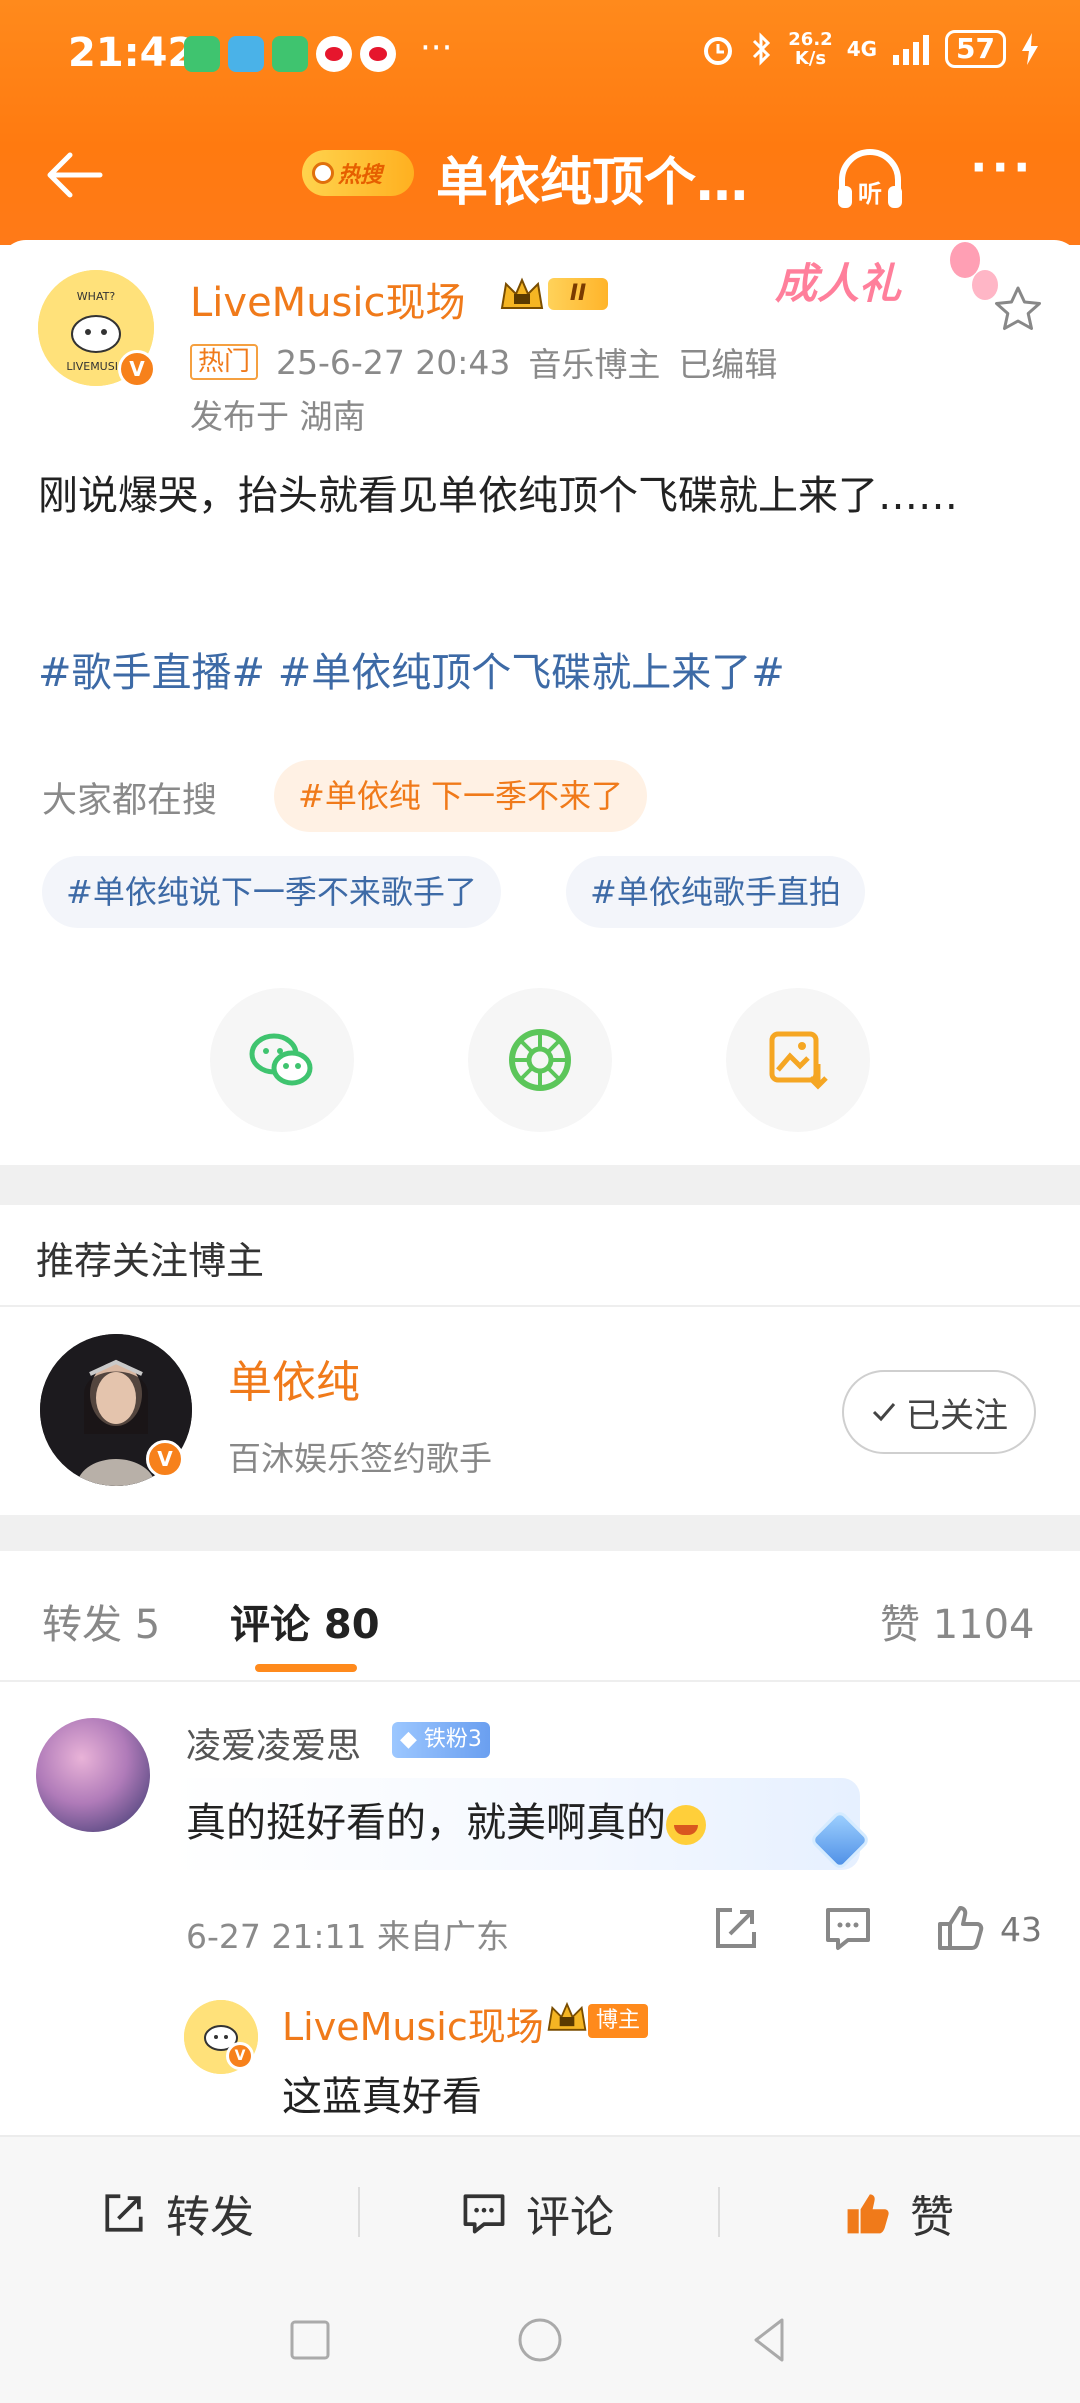  What do you see at coordinates (413, 2023) in the screenshot?
I see `reply-author-name: LiveMusic现场` at bounding box center [413, 2023].